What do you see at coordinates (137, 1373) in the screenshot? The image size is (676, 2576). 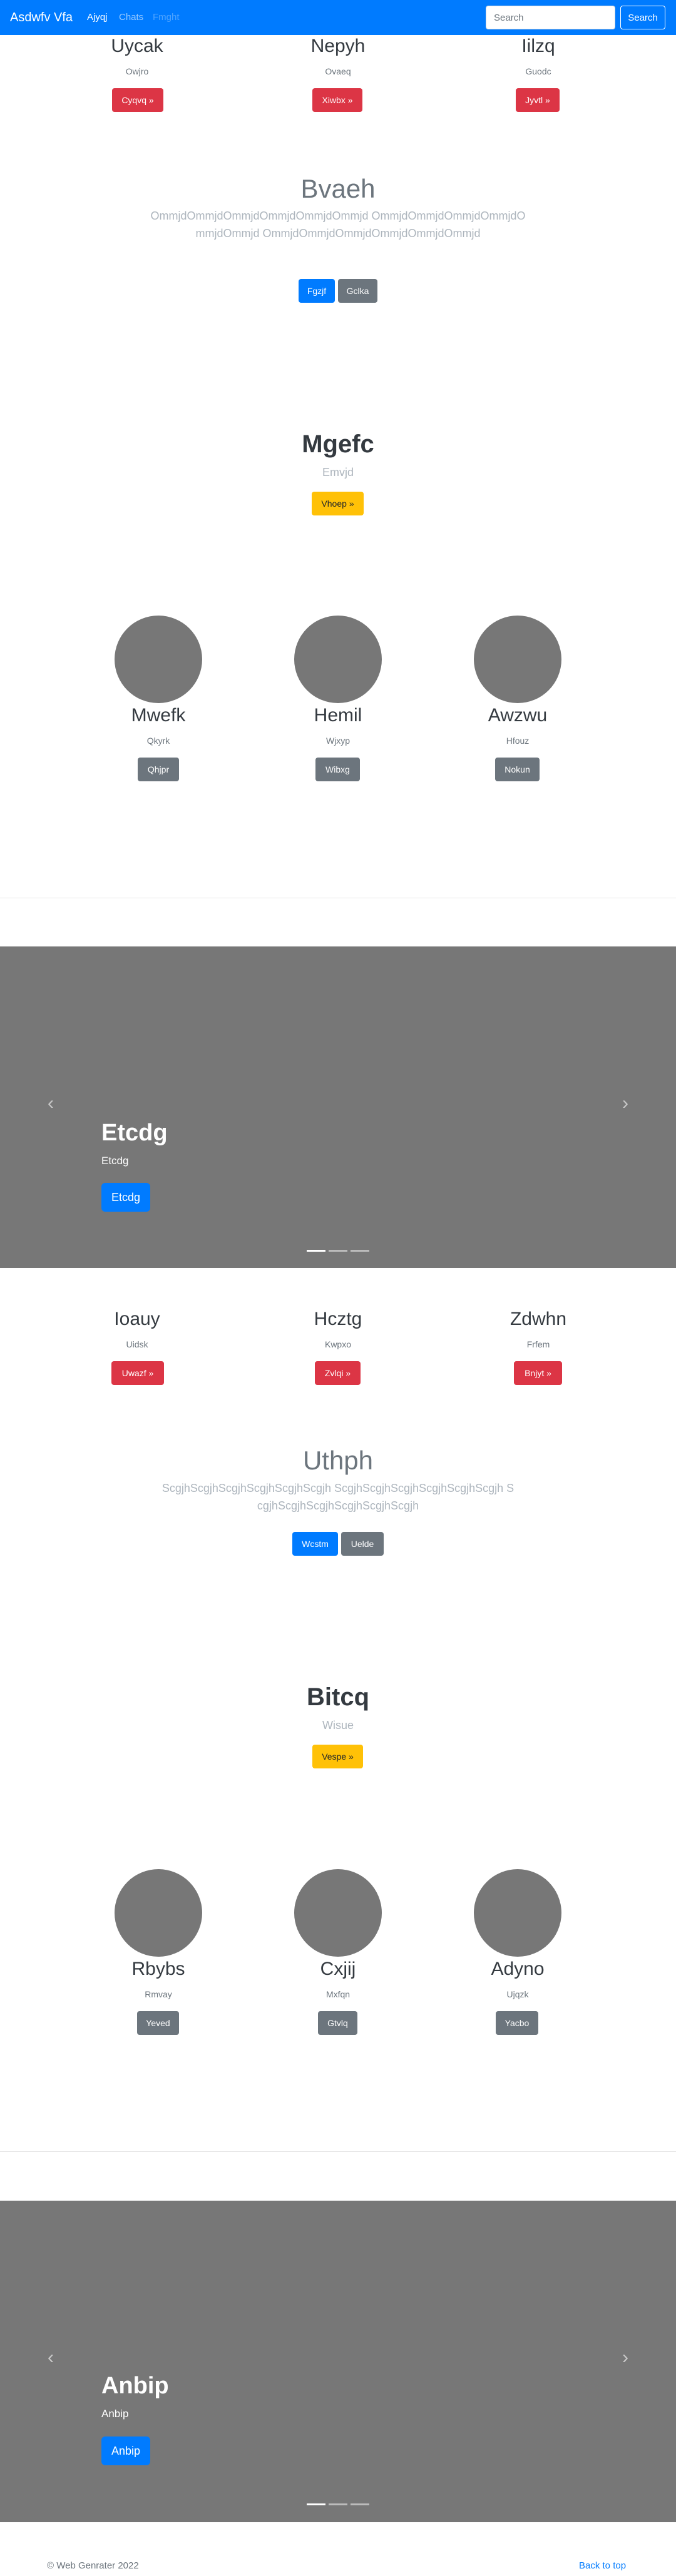 I see `column-button: Uwazf »` at bounding box center [137, 1373].